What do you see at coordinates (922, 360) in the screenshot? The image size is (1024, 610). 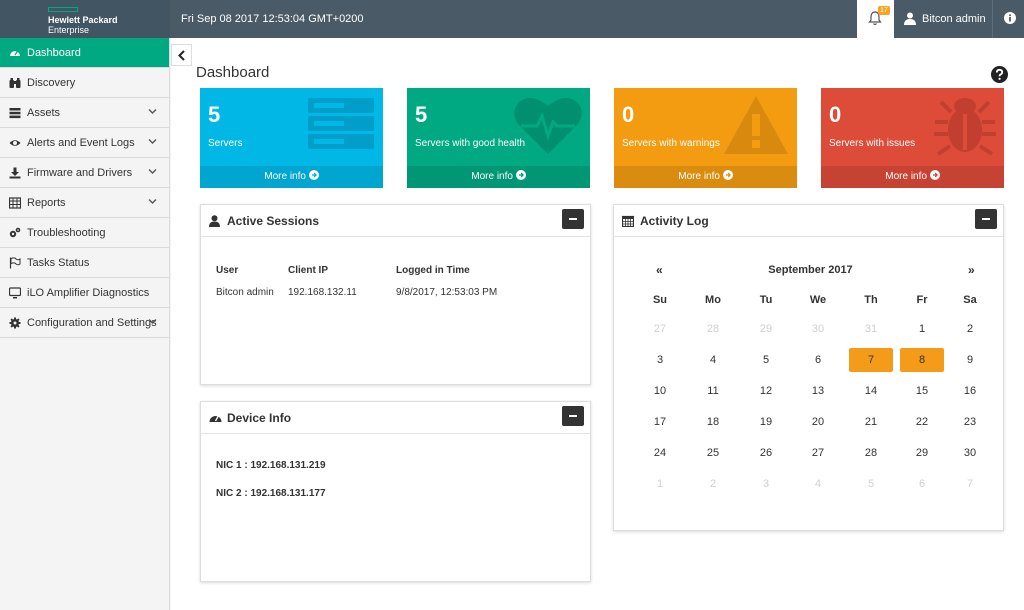 I see `calendar-day-highlighted: 8` at bounding box center [922, 360].